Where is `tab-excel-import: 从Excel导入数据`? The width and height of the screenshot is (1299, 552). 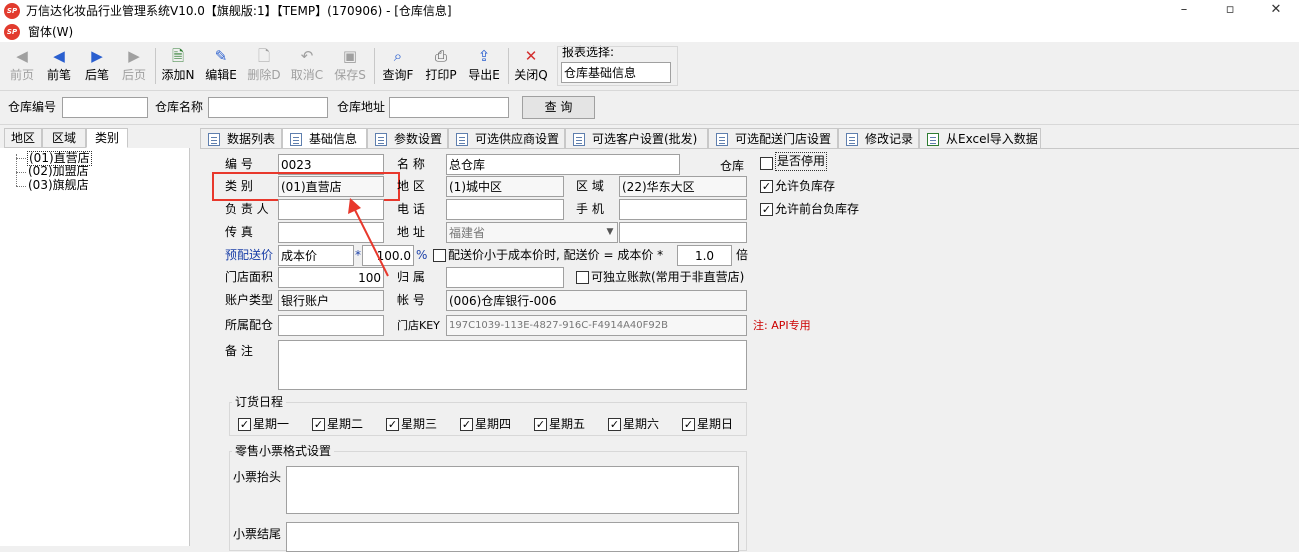
tab-excel-import: 从Excel导入数据 is located at coordinates (980, 138).